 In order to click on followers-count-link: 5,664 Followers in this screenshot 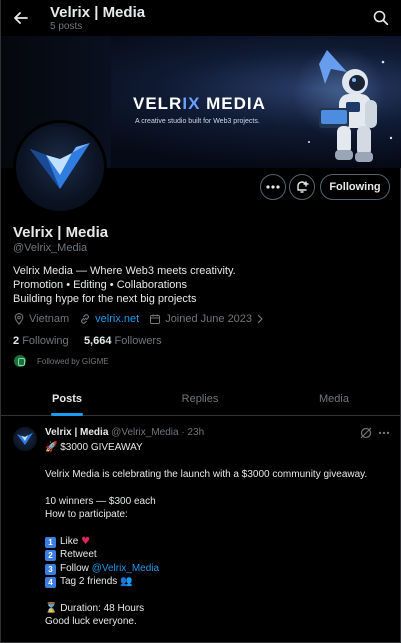, I will do `click(123, 341)`.